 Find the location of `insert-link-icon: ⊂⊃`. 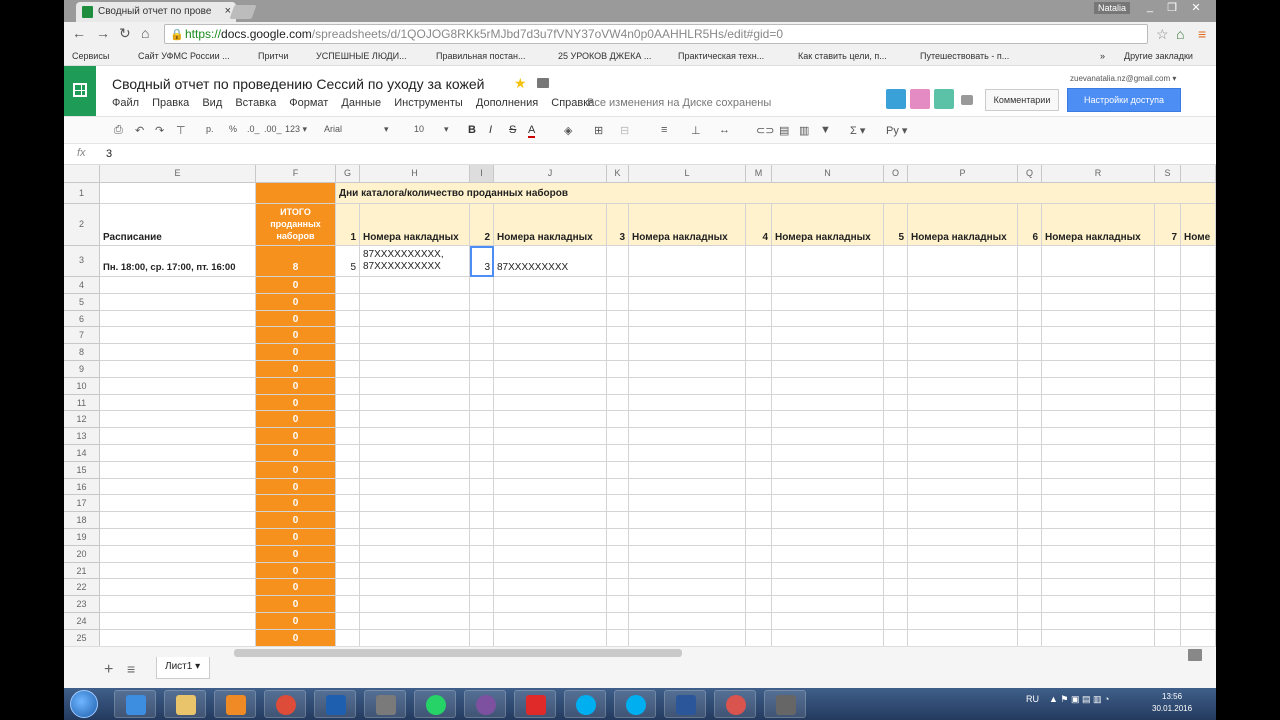

insert-link-icon: ⊂⊃ is located at coordinates (765, 130).